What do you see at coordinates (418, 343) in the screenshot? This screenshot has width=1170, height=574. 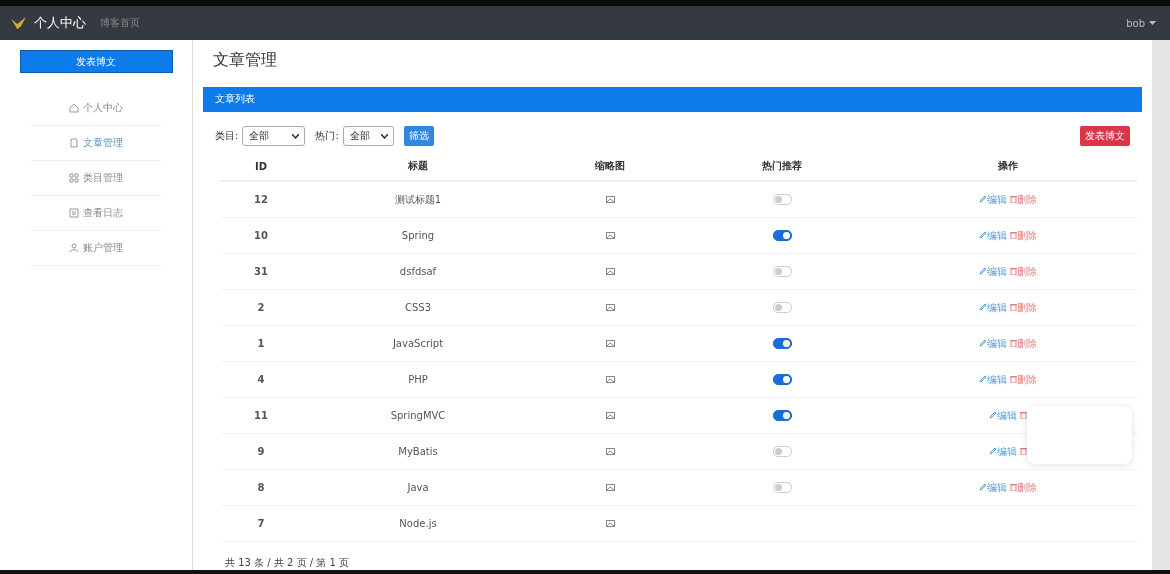 I see `table-cell: JavaScript` at bounding box center [418, 343].